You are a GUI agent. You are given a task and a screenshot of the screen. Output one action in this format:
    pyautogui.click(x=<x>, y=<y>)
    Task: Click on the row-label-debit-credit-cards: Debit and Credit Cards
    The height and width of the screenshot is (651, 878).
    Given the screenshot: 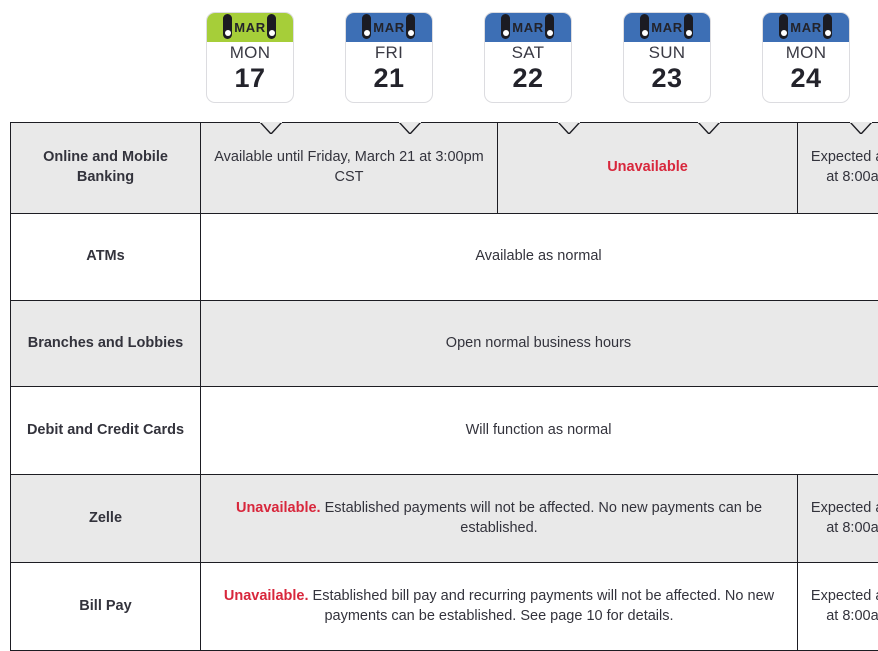 What is the action you would take?
    pyautogui.click(x=106, y=431)
    